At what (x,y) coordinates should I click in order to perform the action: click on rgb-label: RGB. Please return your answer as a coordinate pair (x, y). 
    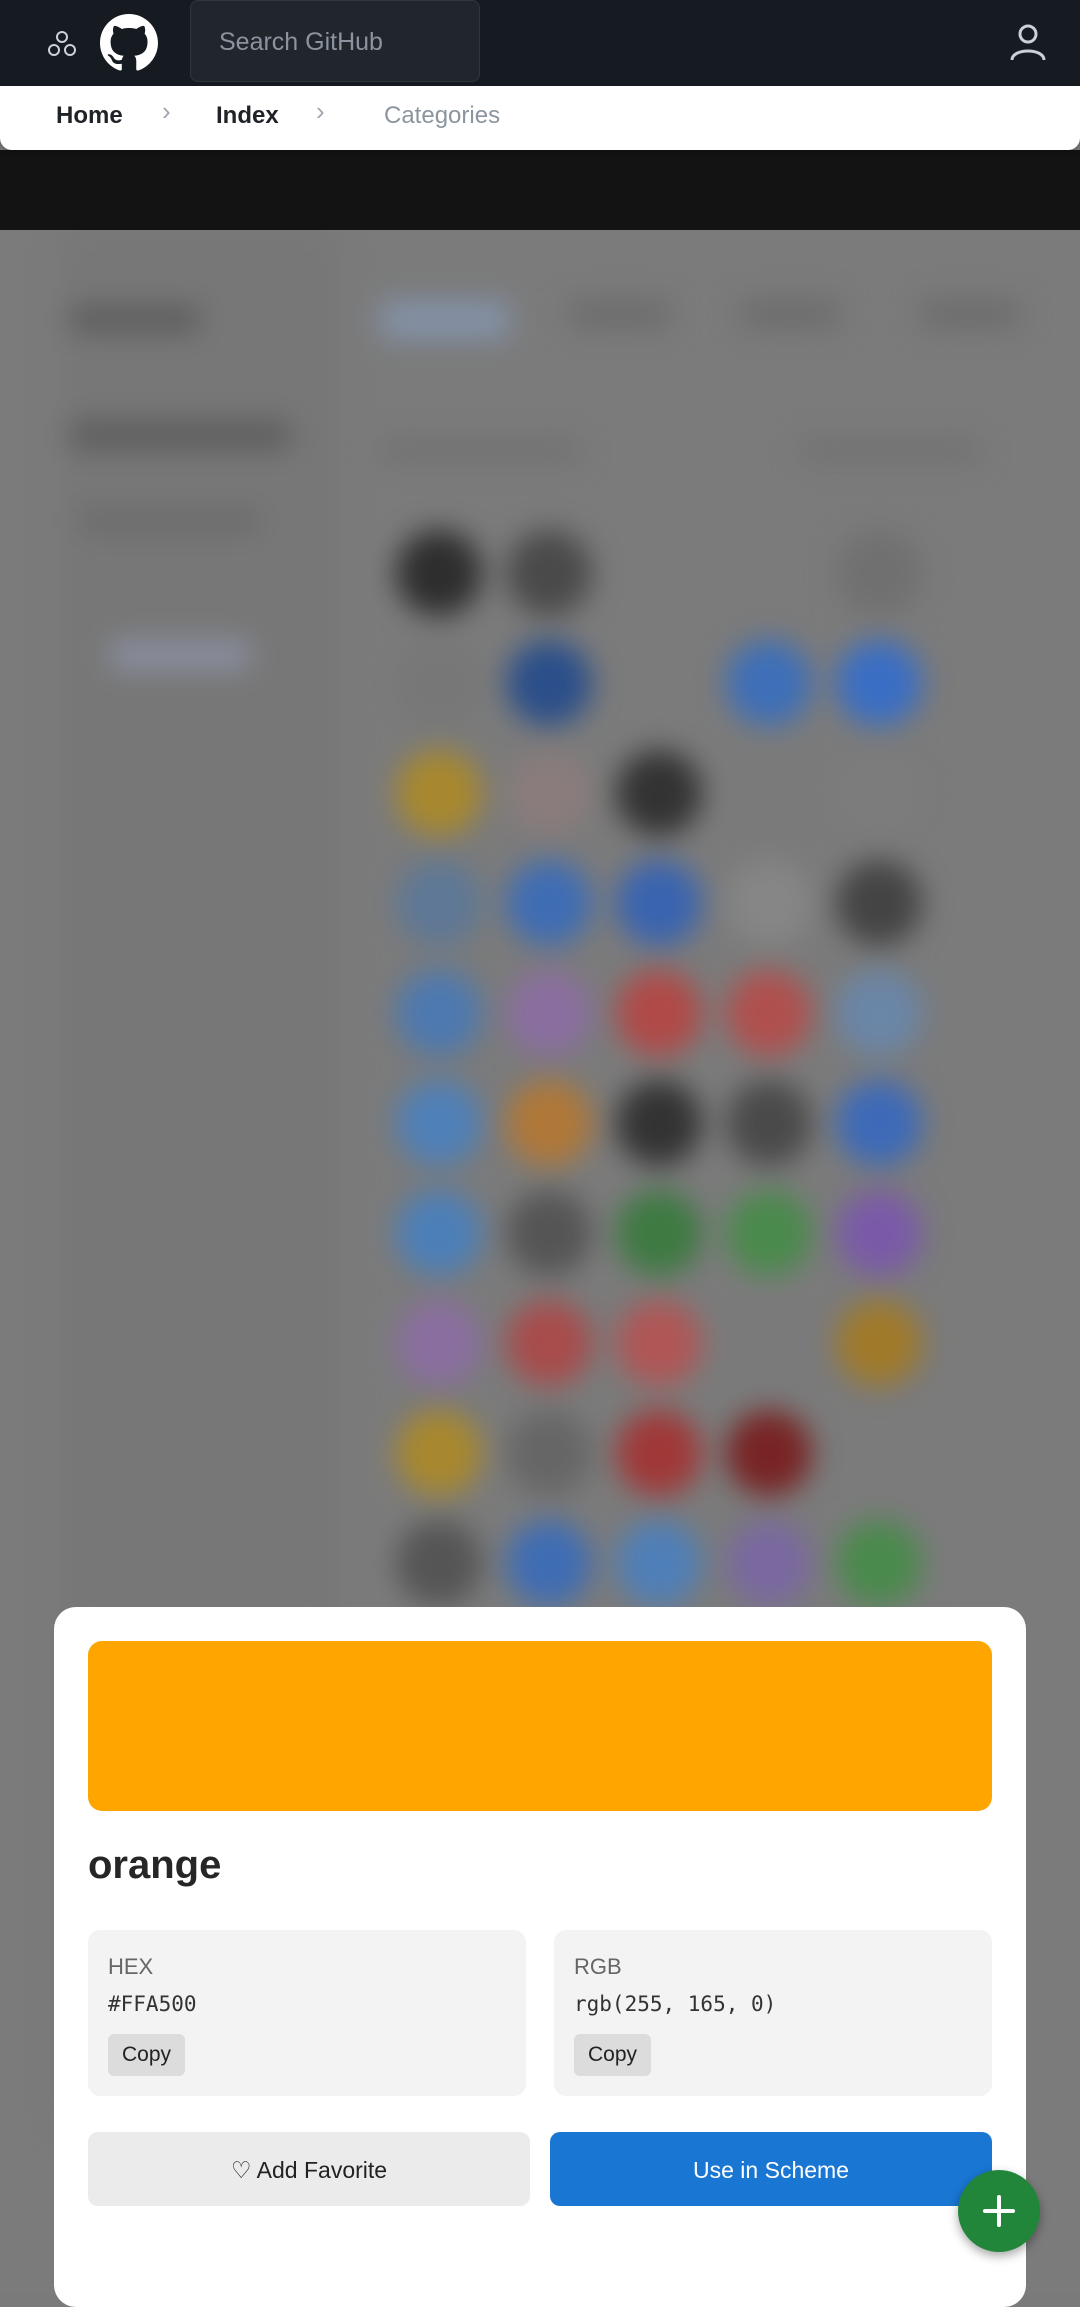
    Looking at the image, I should click on (598, 1966).